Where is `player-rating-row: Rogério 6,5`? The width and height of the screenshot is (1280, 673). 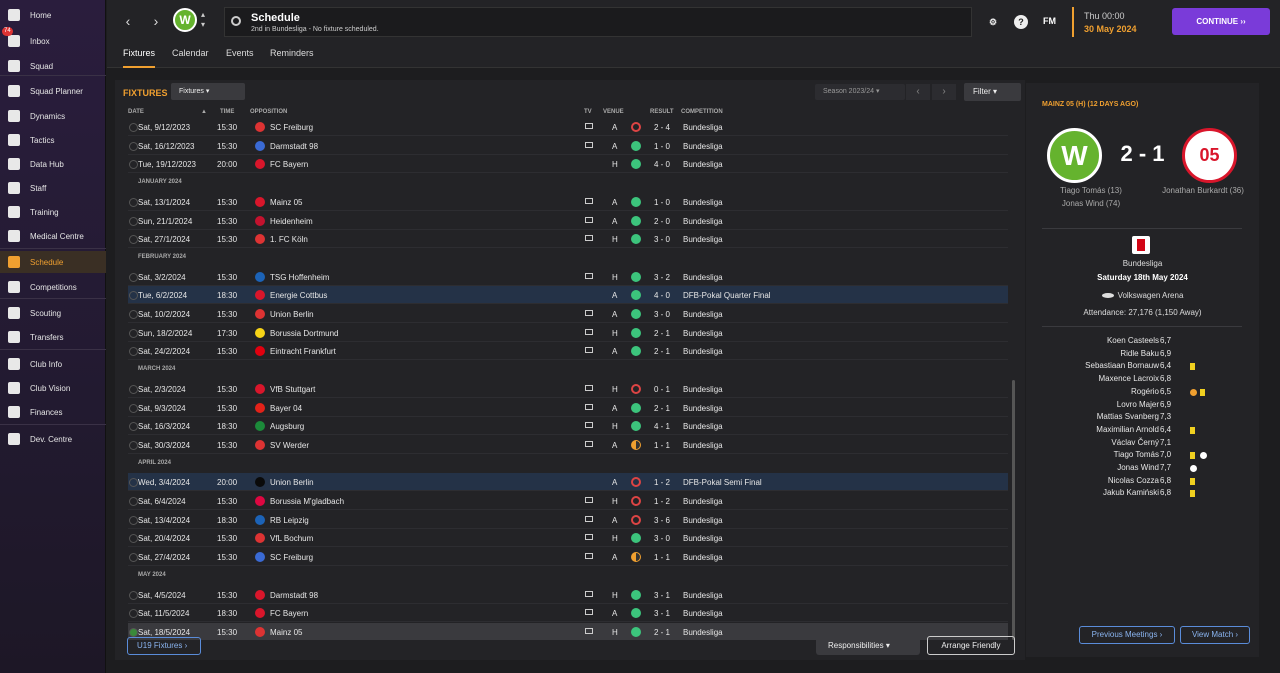 player-rating-row: Rogério 6,5 is located at coordinates (1142, 393).